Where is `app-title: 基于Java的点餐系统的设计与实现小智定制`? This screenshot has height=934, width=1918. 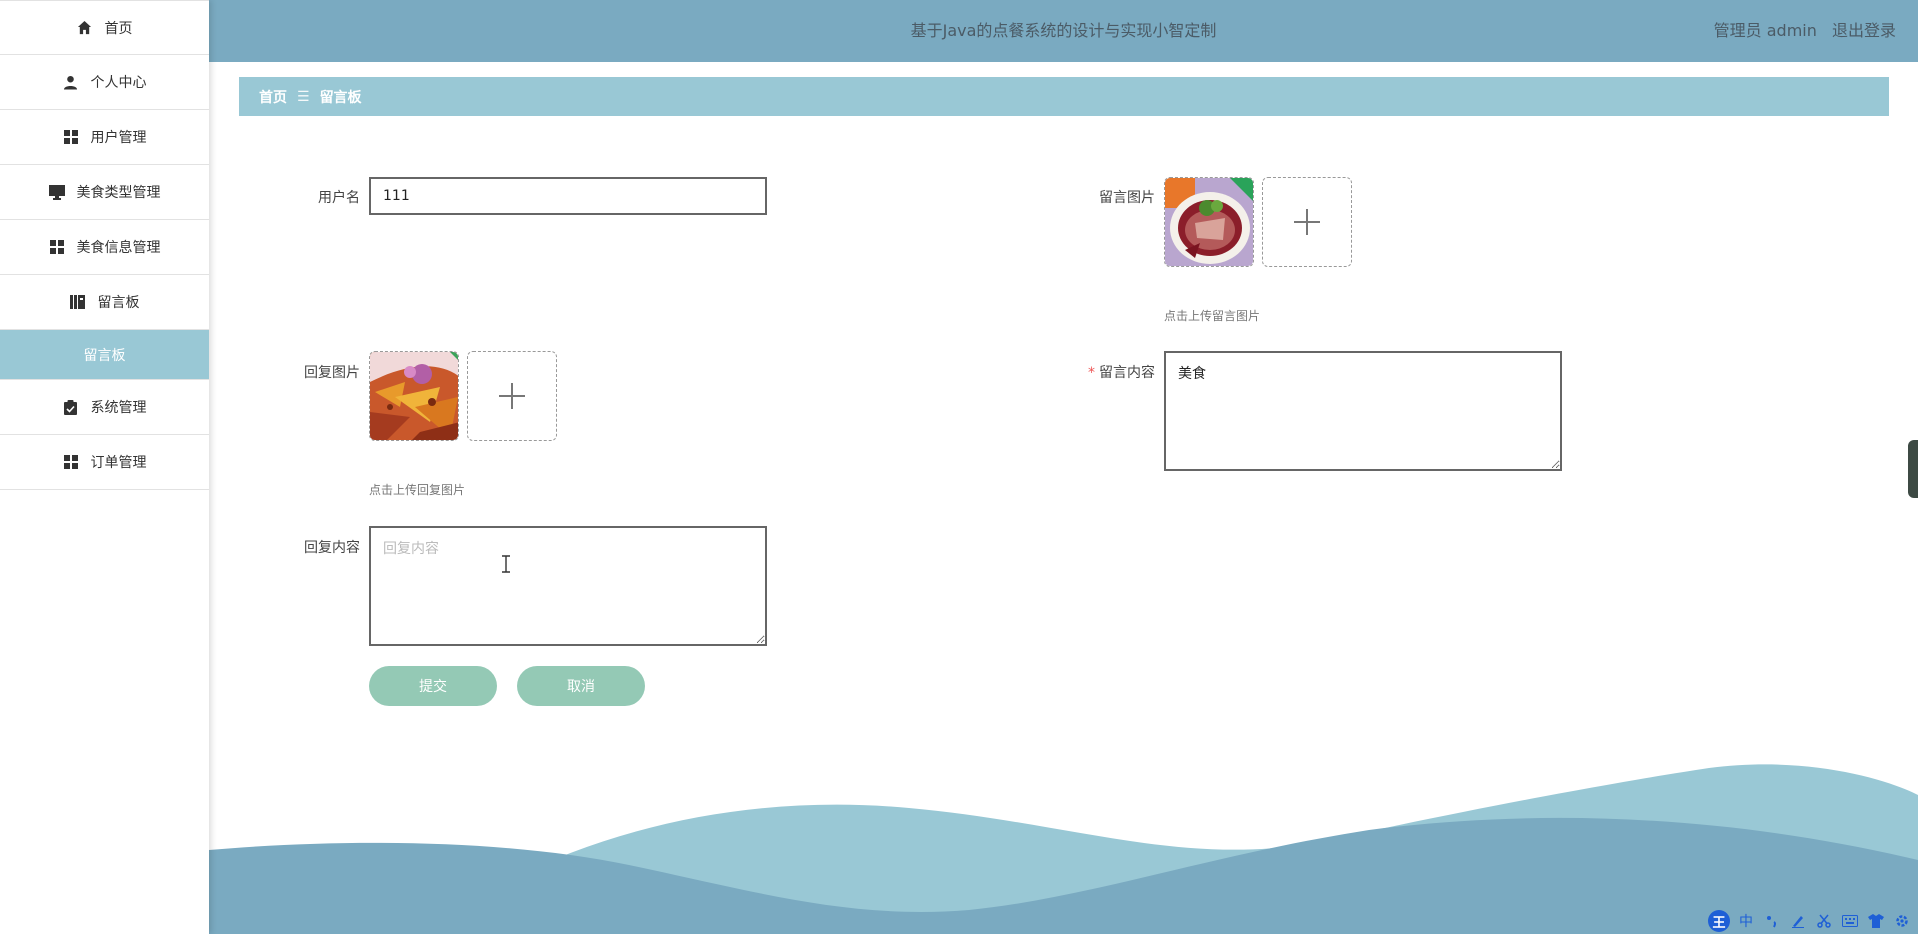 app-title: 基于Java的点餐系统的设计与实现小智定制 is located at coordinates (1063, 30).